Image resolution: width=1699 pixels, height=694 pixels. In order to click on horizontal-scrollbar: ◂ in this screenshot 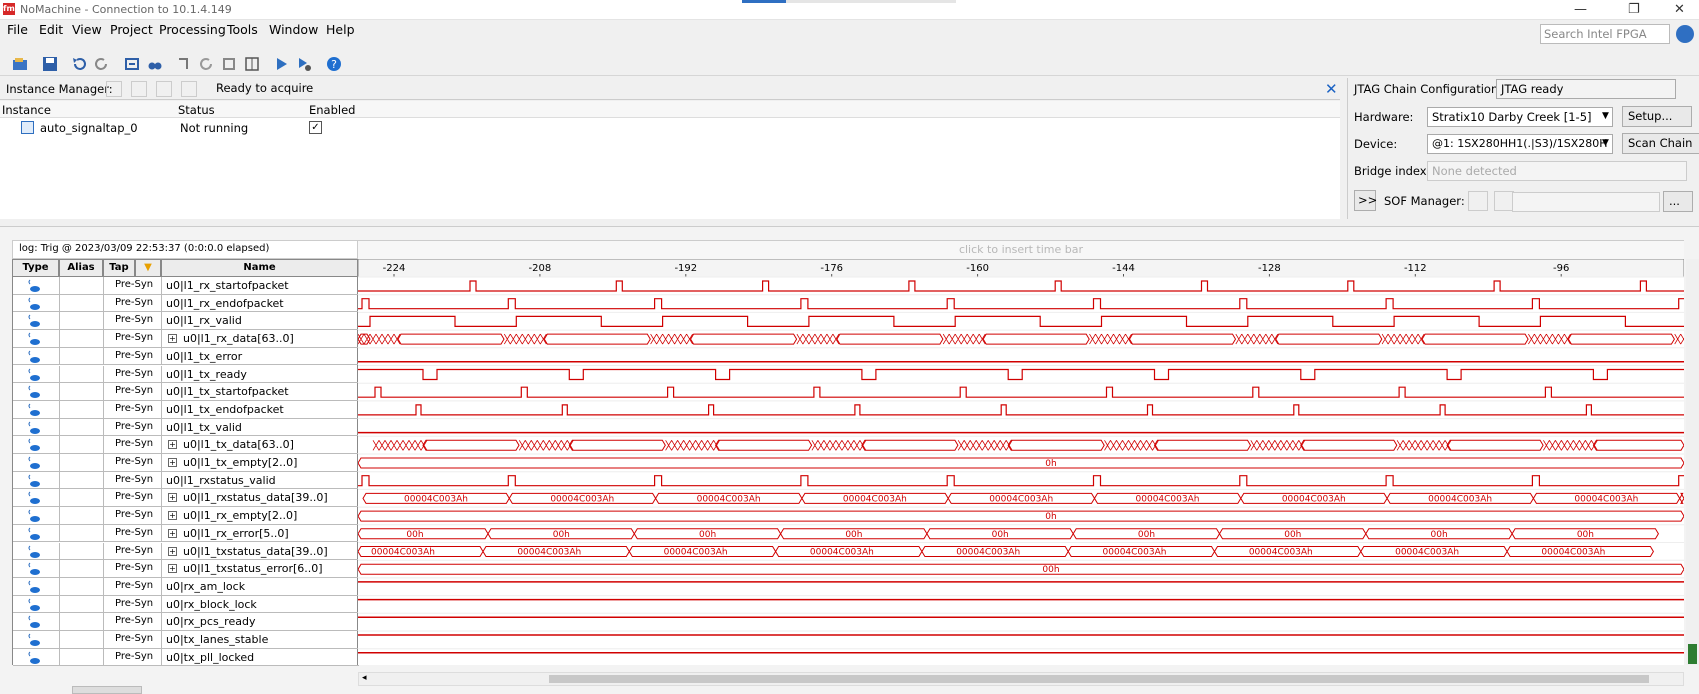, I will do `click(1021, 679)`.